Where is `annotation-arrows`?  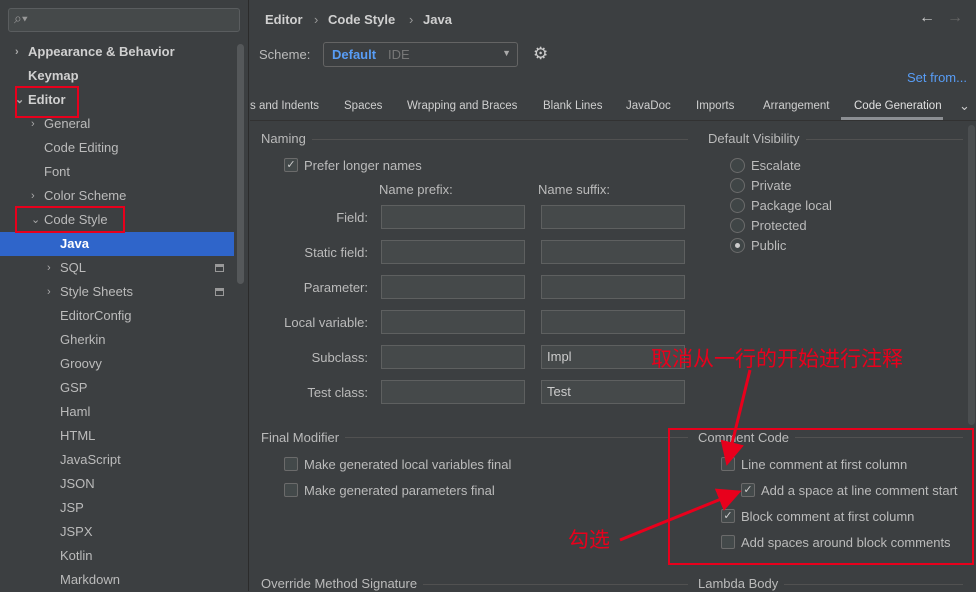 annotation-arrows is located at coordinates (685, 455).